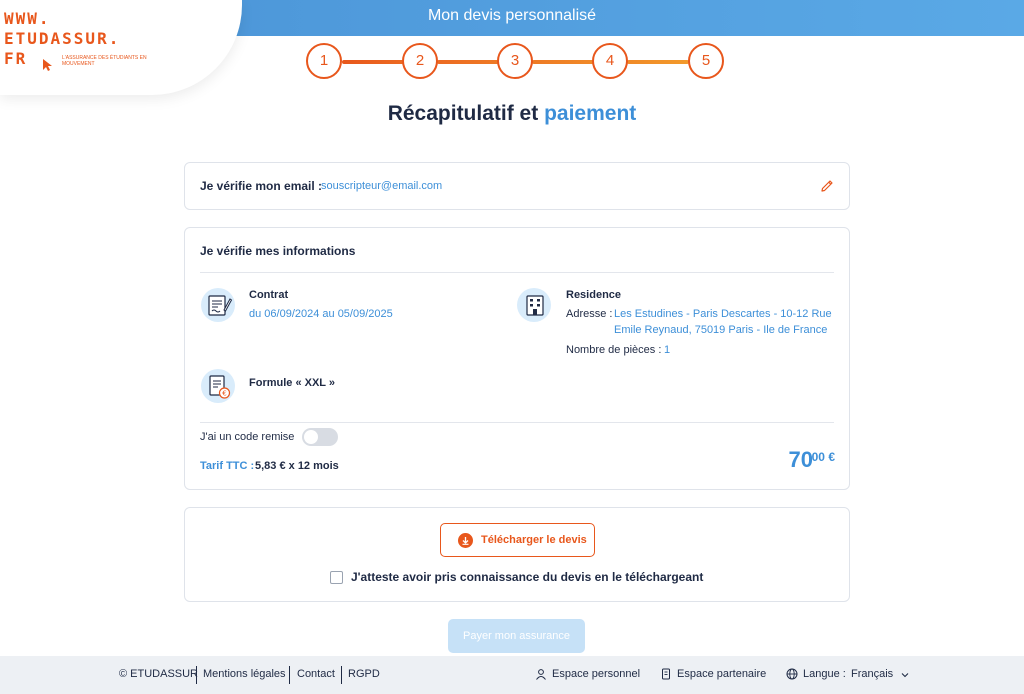 This screenshot has height=694, width=1024. I want to click on page-title-accent: paiement, so click(590, 113).